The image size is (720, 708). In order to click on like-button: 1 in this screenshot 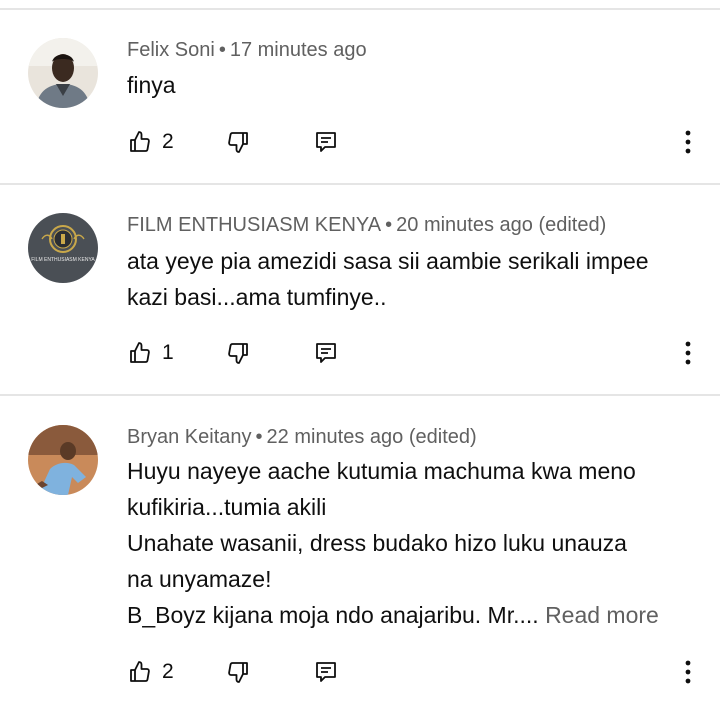, I will do `click(151, 353)`.